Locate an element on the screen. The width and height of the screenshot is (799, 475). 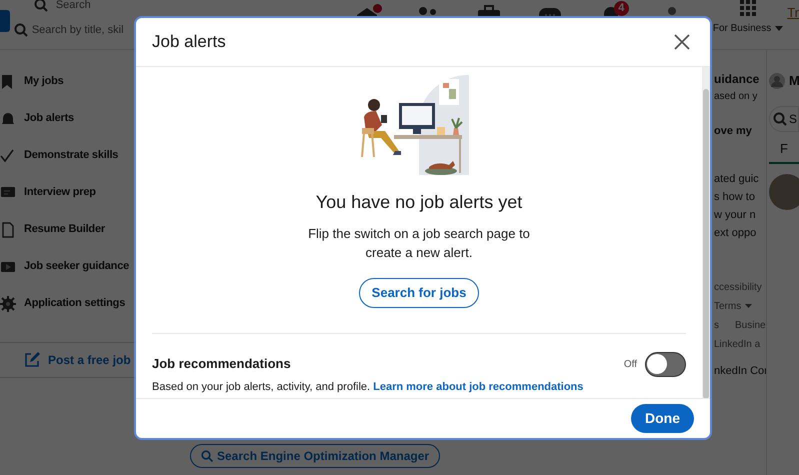
toggle-state-label: Off is located at coordinates (630, 365).